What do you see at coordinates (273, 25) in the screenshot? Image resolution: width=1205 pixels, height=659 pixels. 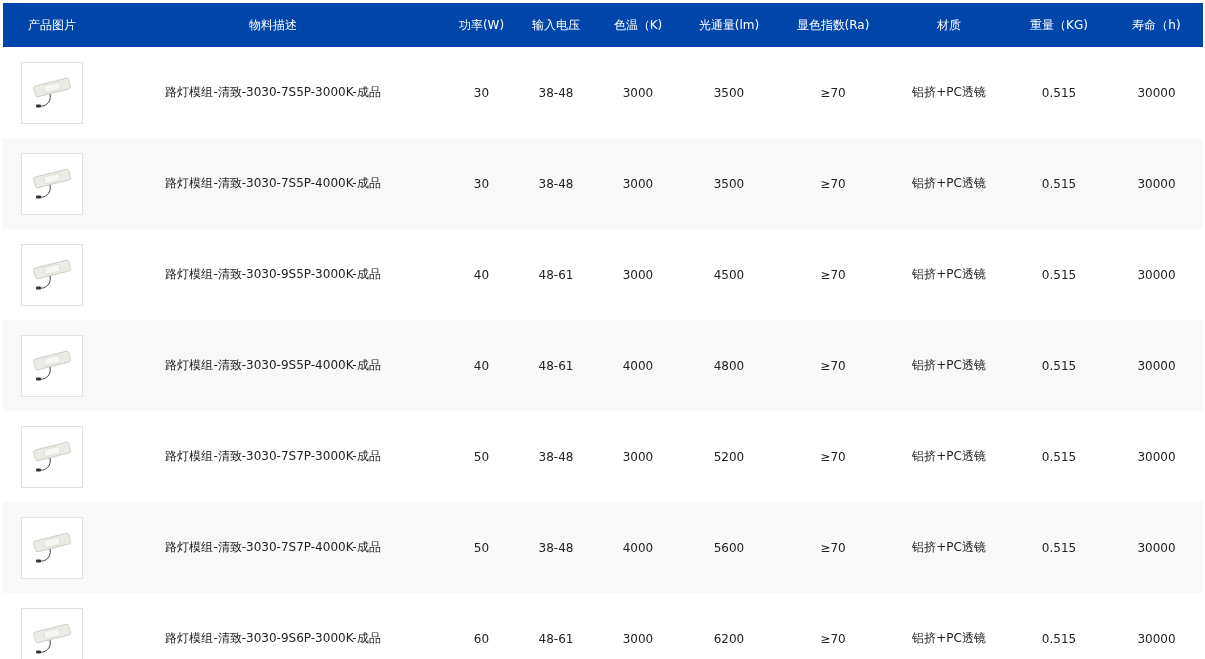 I see `column-header: 物料描述` at bounding box center [273, 25].